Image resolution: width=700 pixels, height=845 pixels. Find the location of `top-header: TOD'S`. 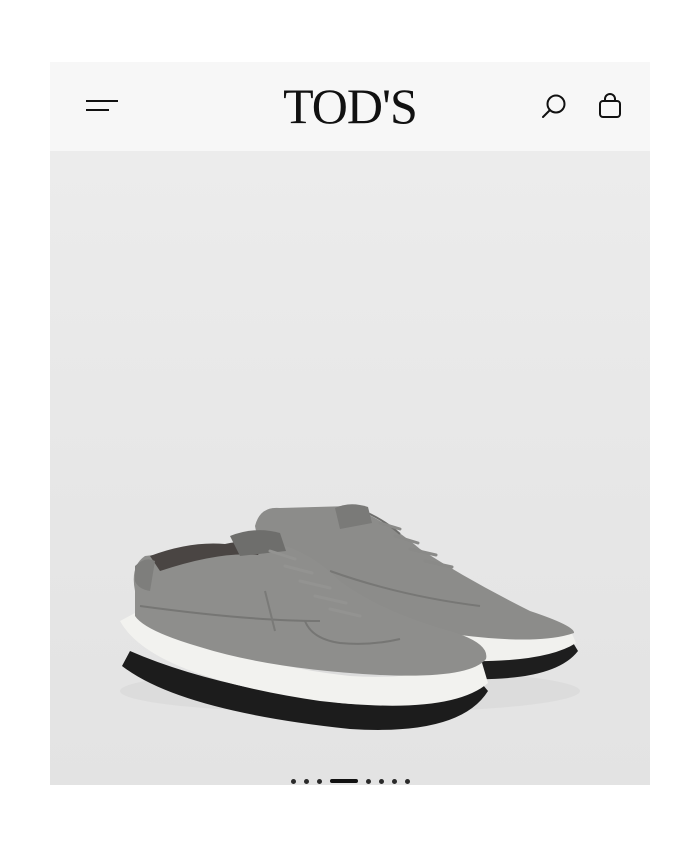

top-header: TOD'S is located at coordinates (350, 106).